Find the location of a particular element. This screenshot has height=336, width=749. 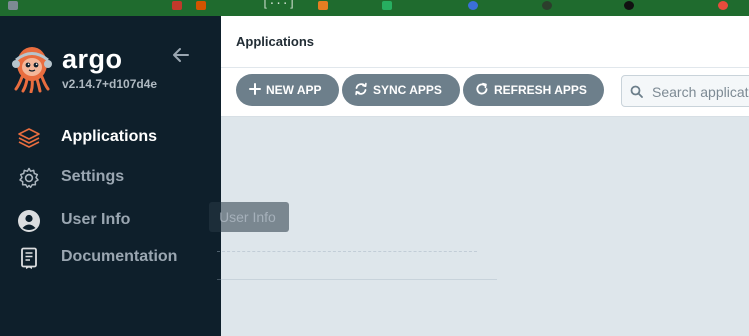

sidebar-item-label: User Info is located at coordinates (96, 219).